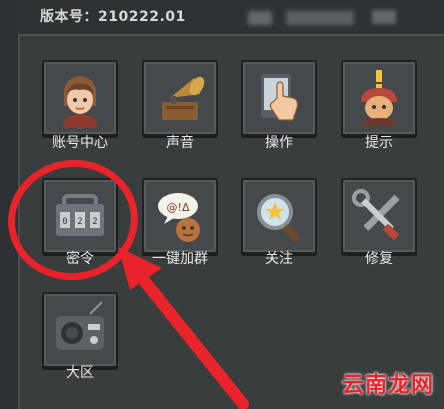  I want to click on helmet-hint-icon, so click(379, 98).